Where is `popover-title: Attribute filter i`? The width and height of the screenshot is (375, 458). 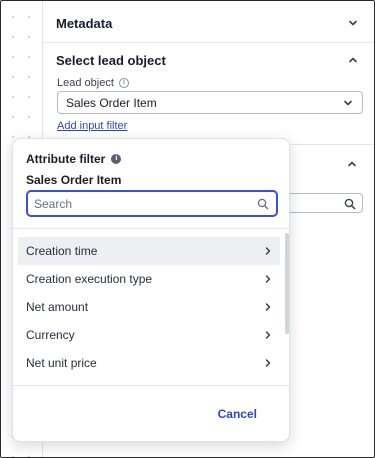 popover-title: Attribute filter i is located at coordinates (74, 159).